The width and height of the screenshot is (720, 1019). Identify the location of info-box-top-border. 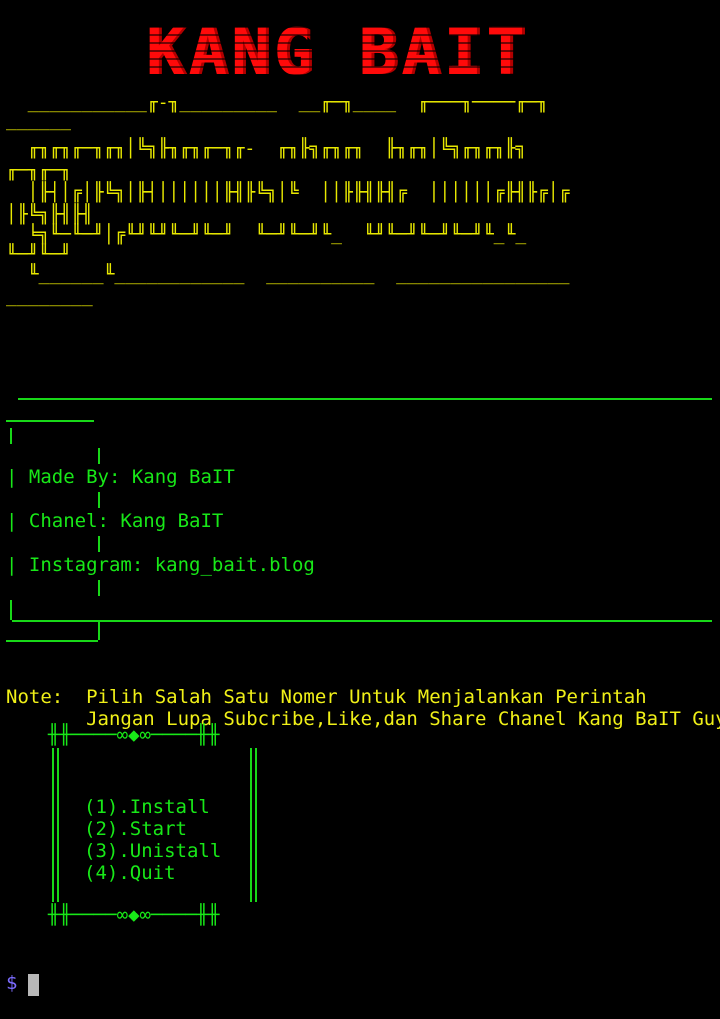
(365, 399).